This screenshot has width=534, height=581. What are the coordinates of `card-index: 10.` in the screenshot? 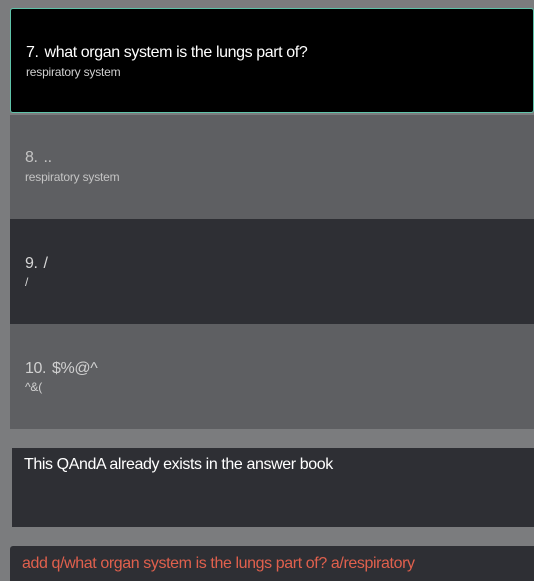 It's located at (36, 368).